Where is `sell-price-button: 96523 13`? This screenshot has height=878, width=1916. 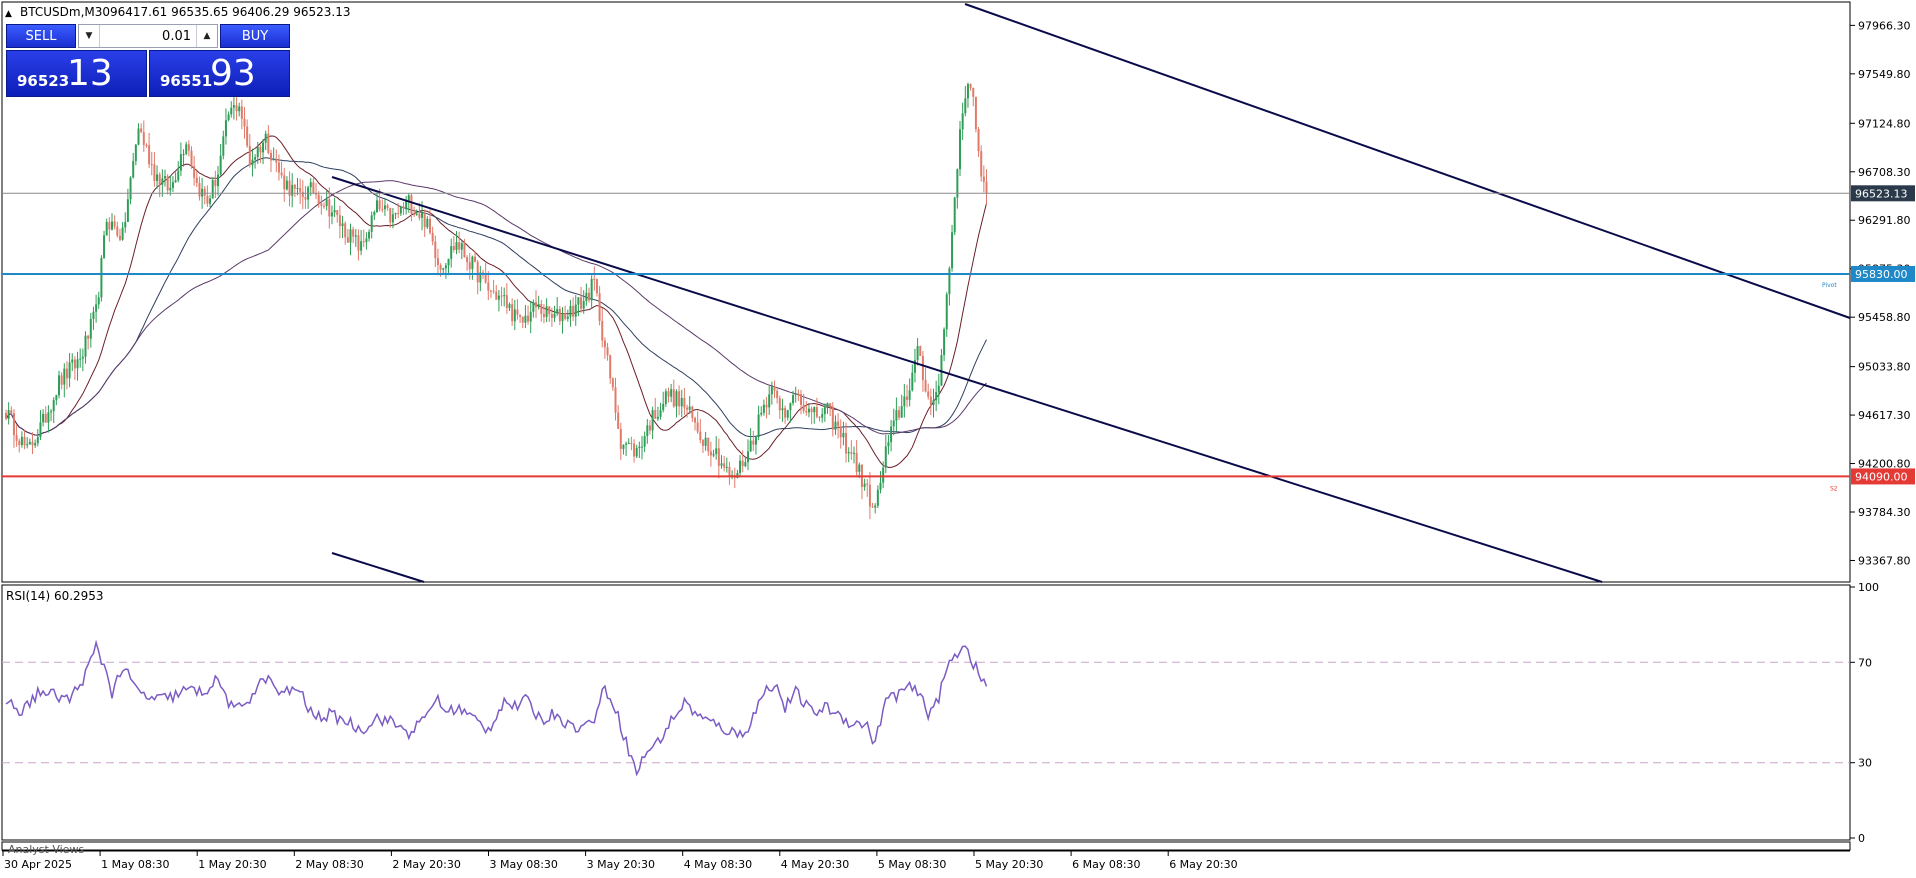
sell-price-button: 96523 13 is located at coordinates (76, 73).